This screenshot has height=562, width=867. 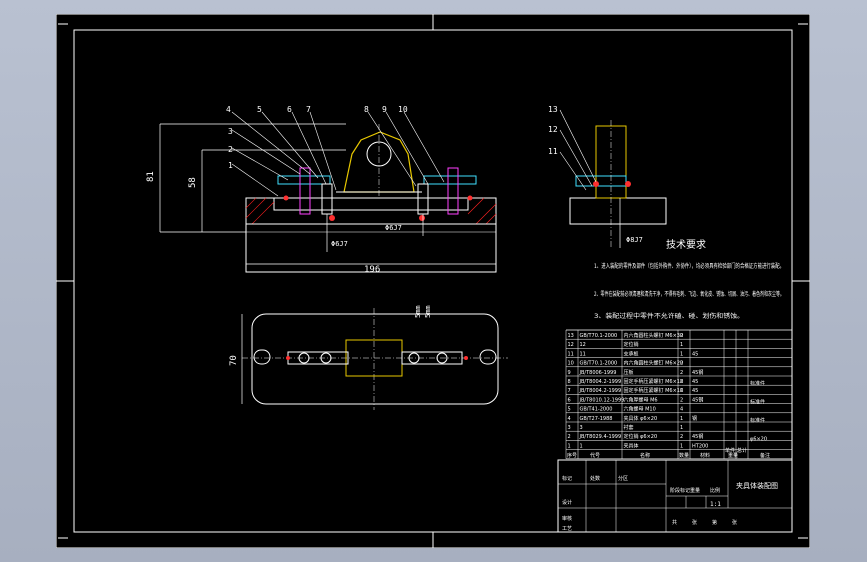 What do you see at coordinates (572, 455) in the screenshot?
I see `bom-header-no: 序号` at bounding box center [572, 455].